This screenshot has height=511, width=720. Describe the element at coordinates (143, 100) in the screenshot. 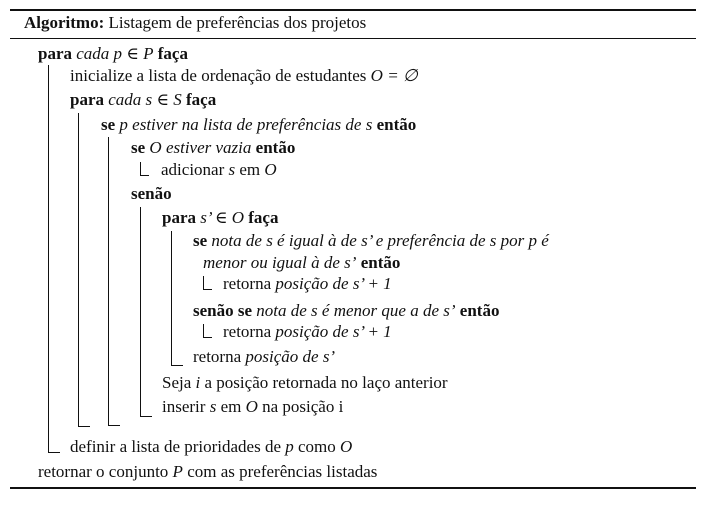

I see `line-for-each-student: para cada s ∈ S faça` at that location.